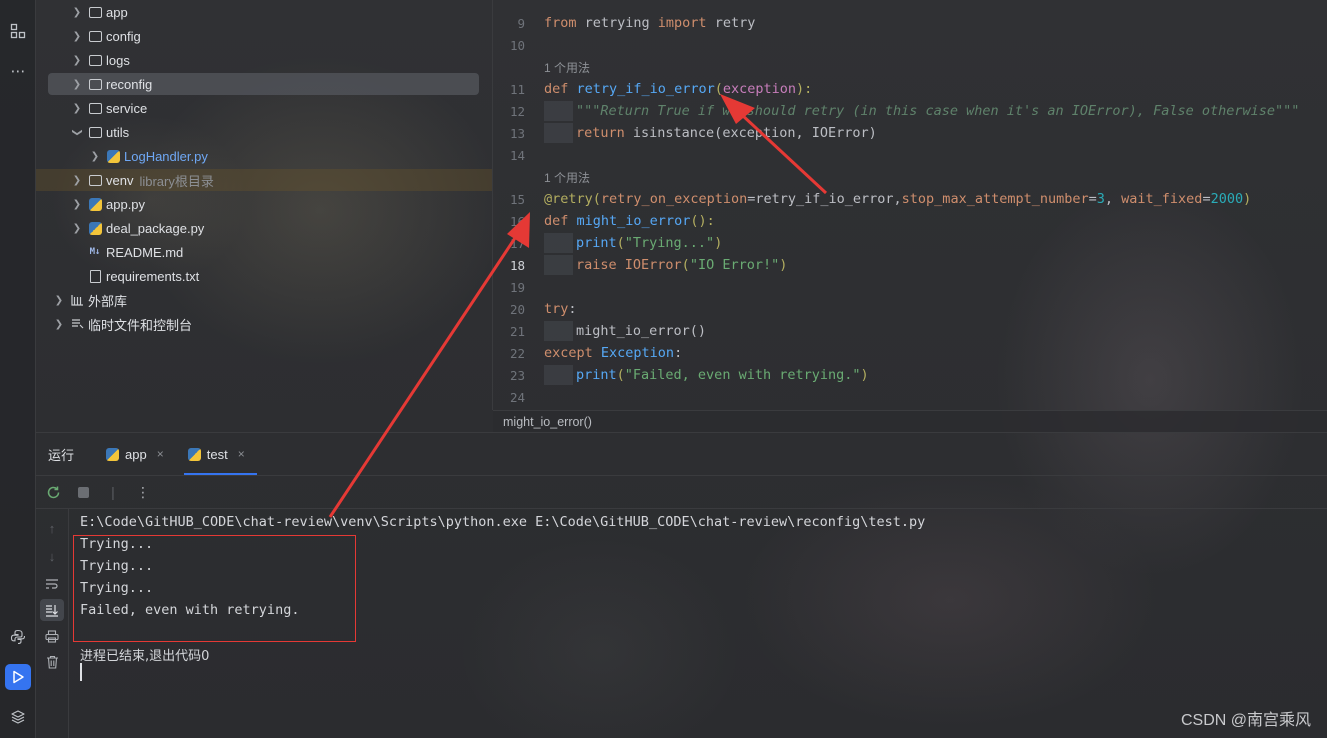  Describe the element at coordinates (52, 610) in the screenshot. I see `scroll-to-end-icon` at that location.